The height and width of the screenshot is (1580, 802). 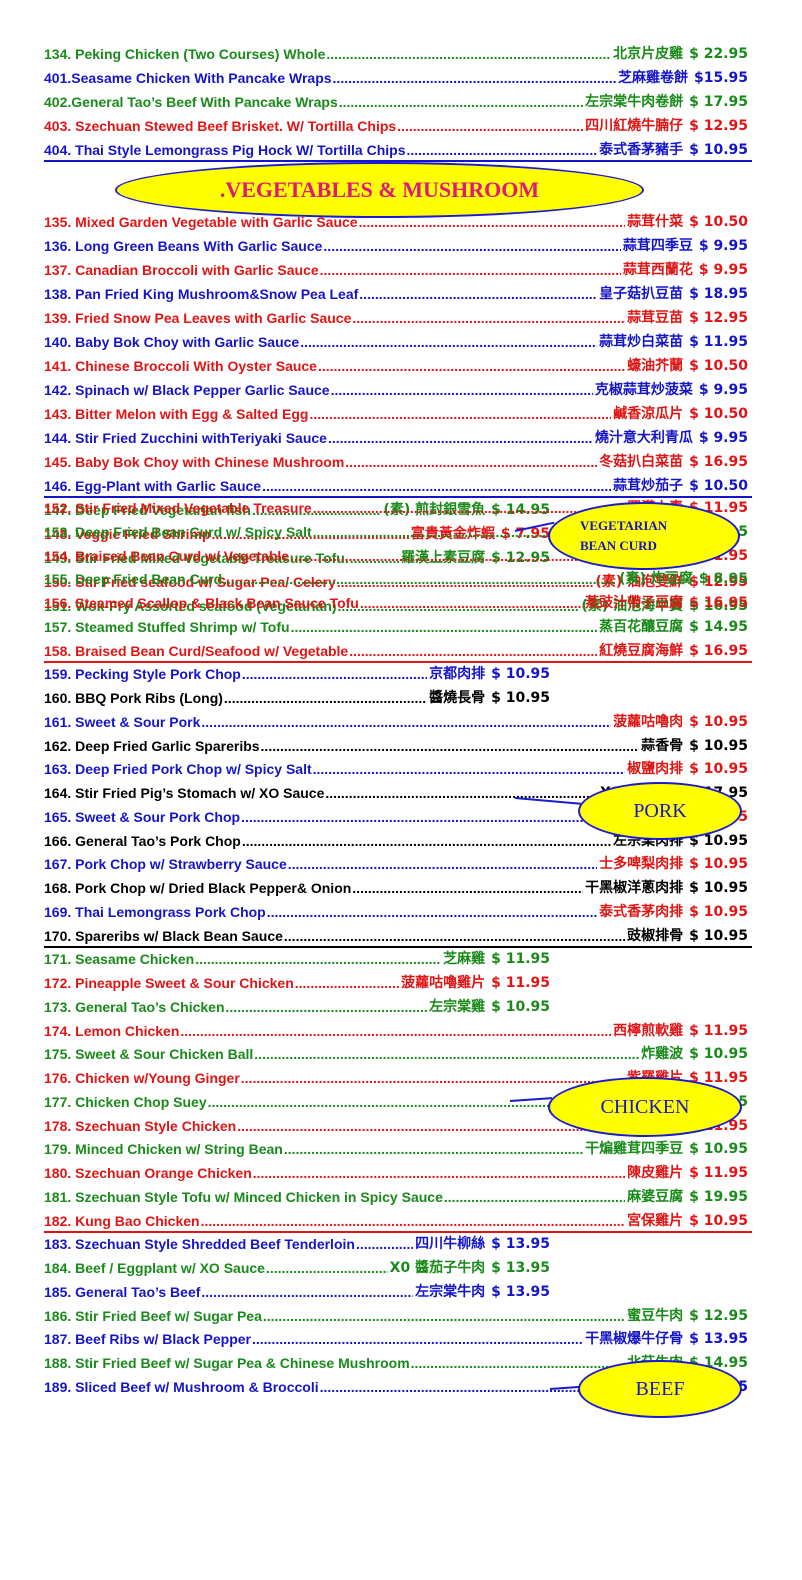 What do you see at coordinates (119, 959) in the screenshot?
I see `menu-item-name: 171. Seasame Chicken` at bounding box center [119, 959].